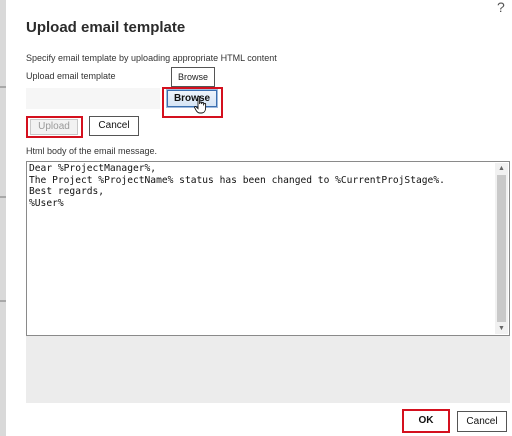 This screenshot has width=512, height=436. Describe the element at coordinates (426, 421) in the screenshot. I see `ok-button: OK` at that location.